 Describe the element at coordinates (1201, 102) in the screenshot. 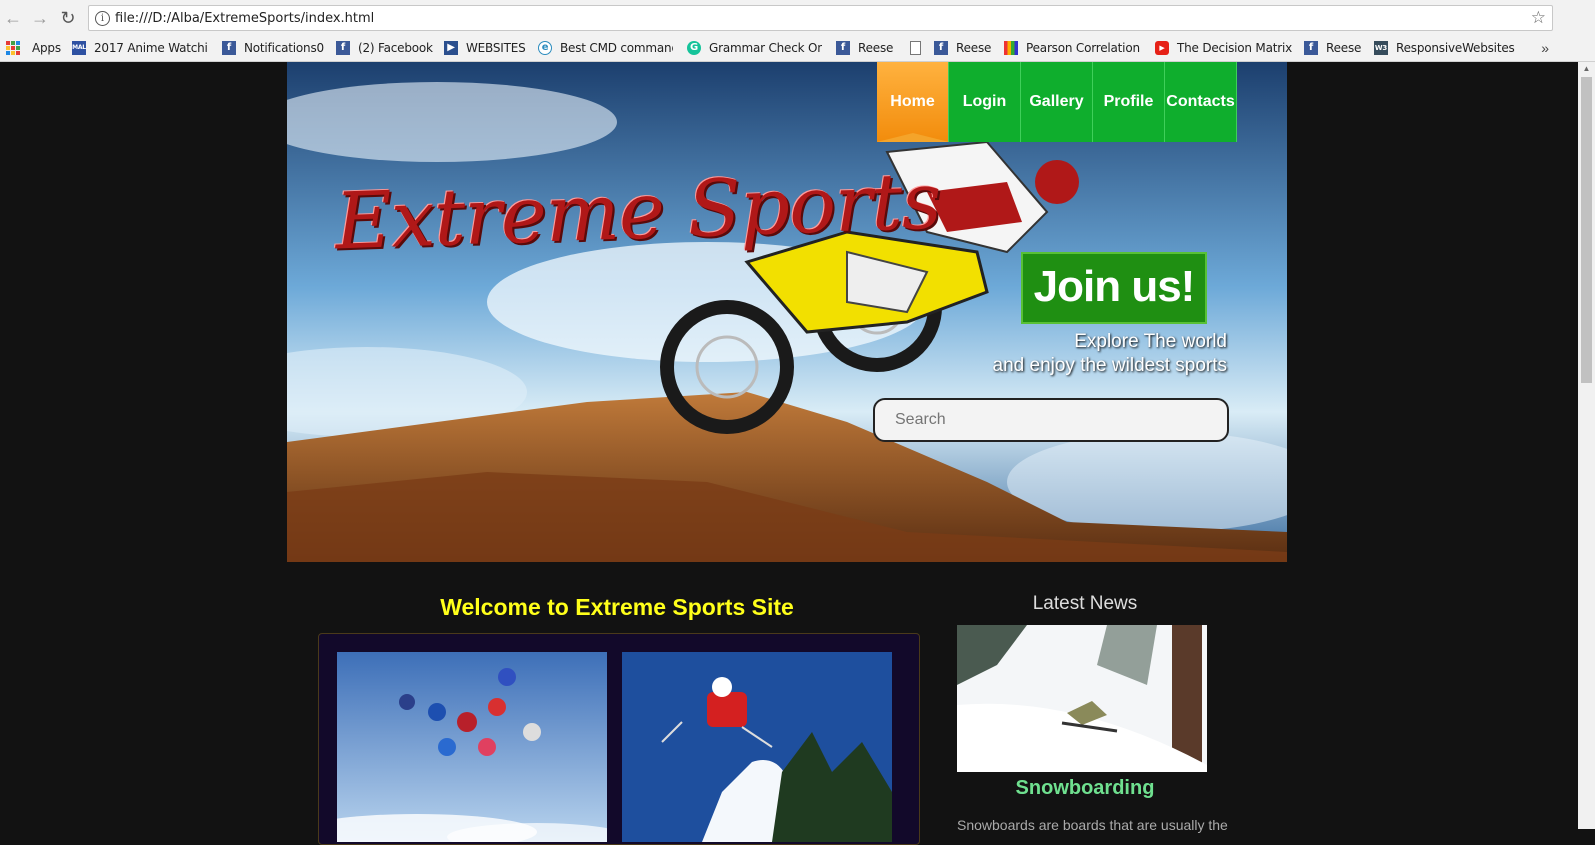

I see `nav-contacts: Contacts` at that location.